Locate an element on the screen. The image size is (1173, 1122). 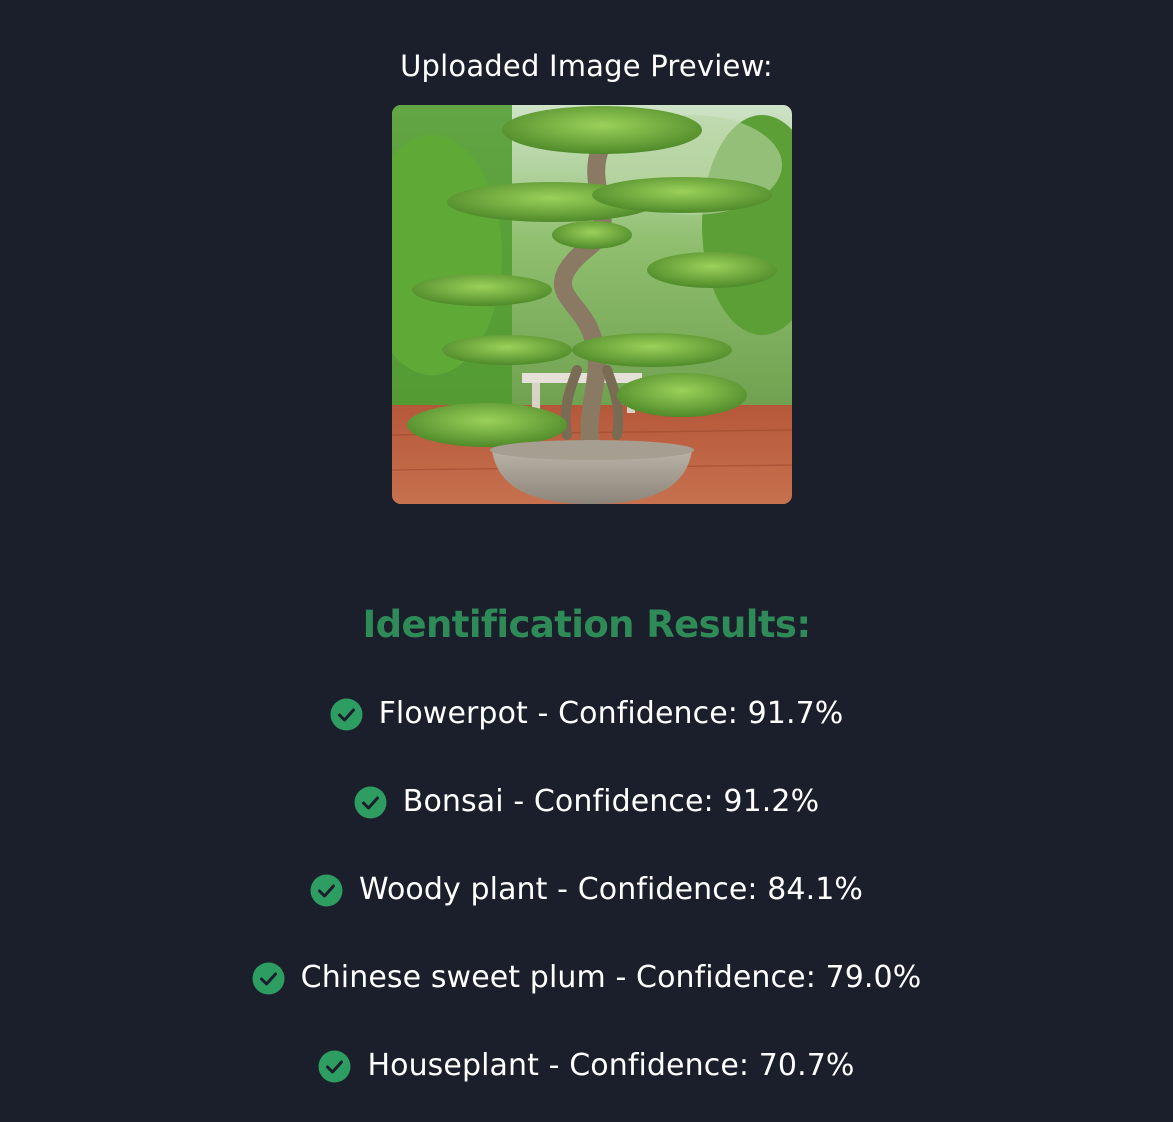
result-item: Woody plant - Confidence: 84.1% is located at coordinates (586, 906).